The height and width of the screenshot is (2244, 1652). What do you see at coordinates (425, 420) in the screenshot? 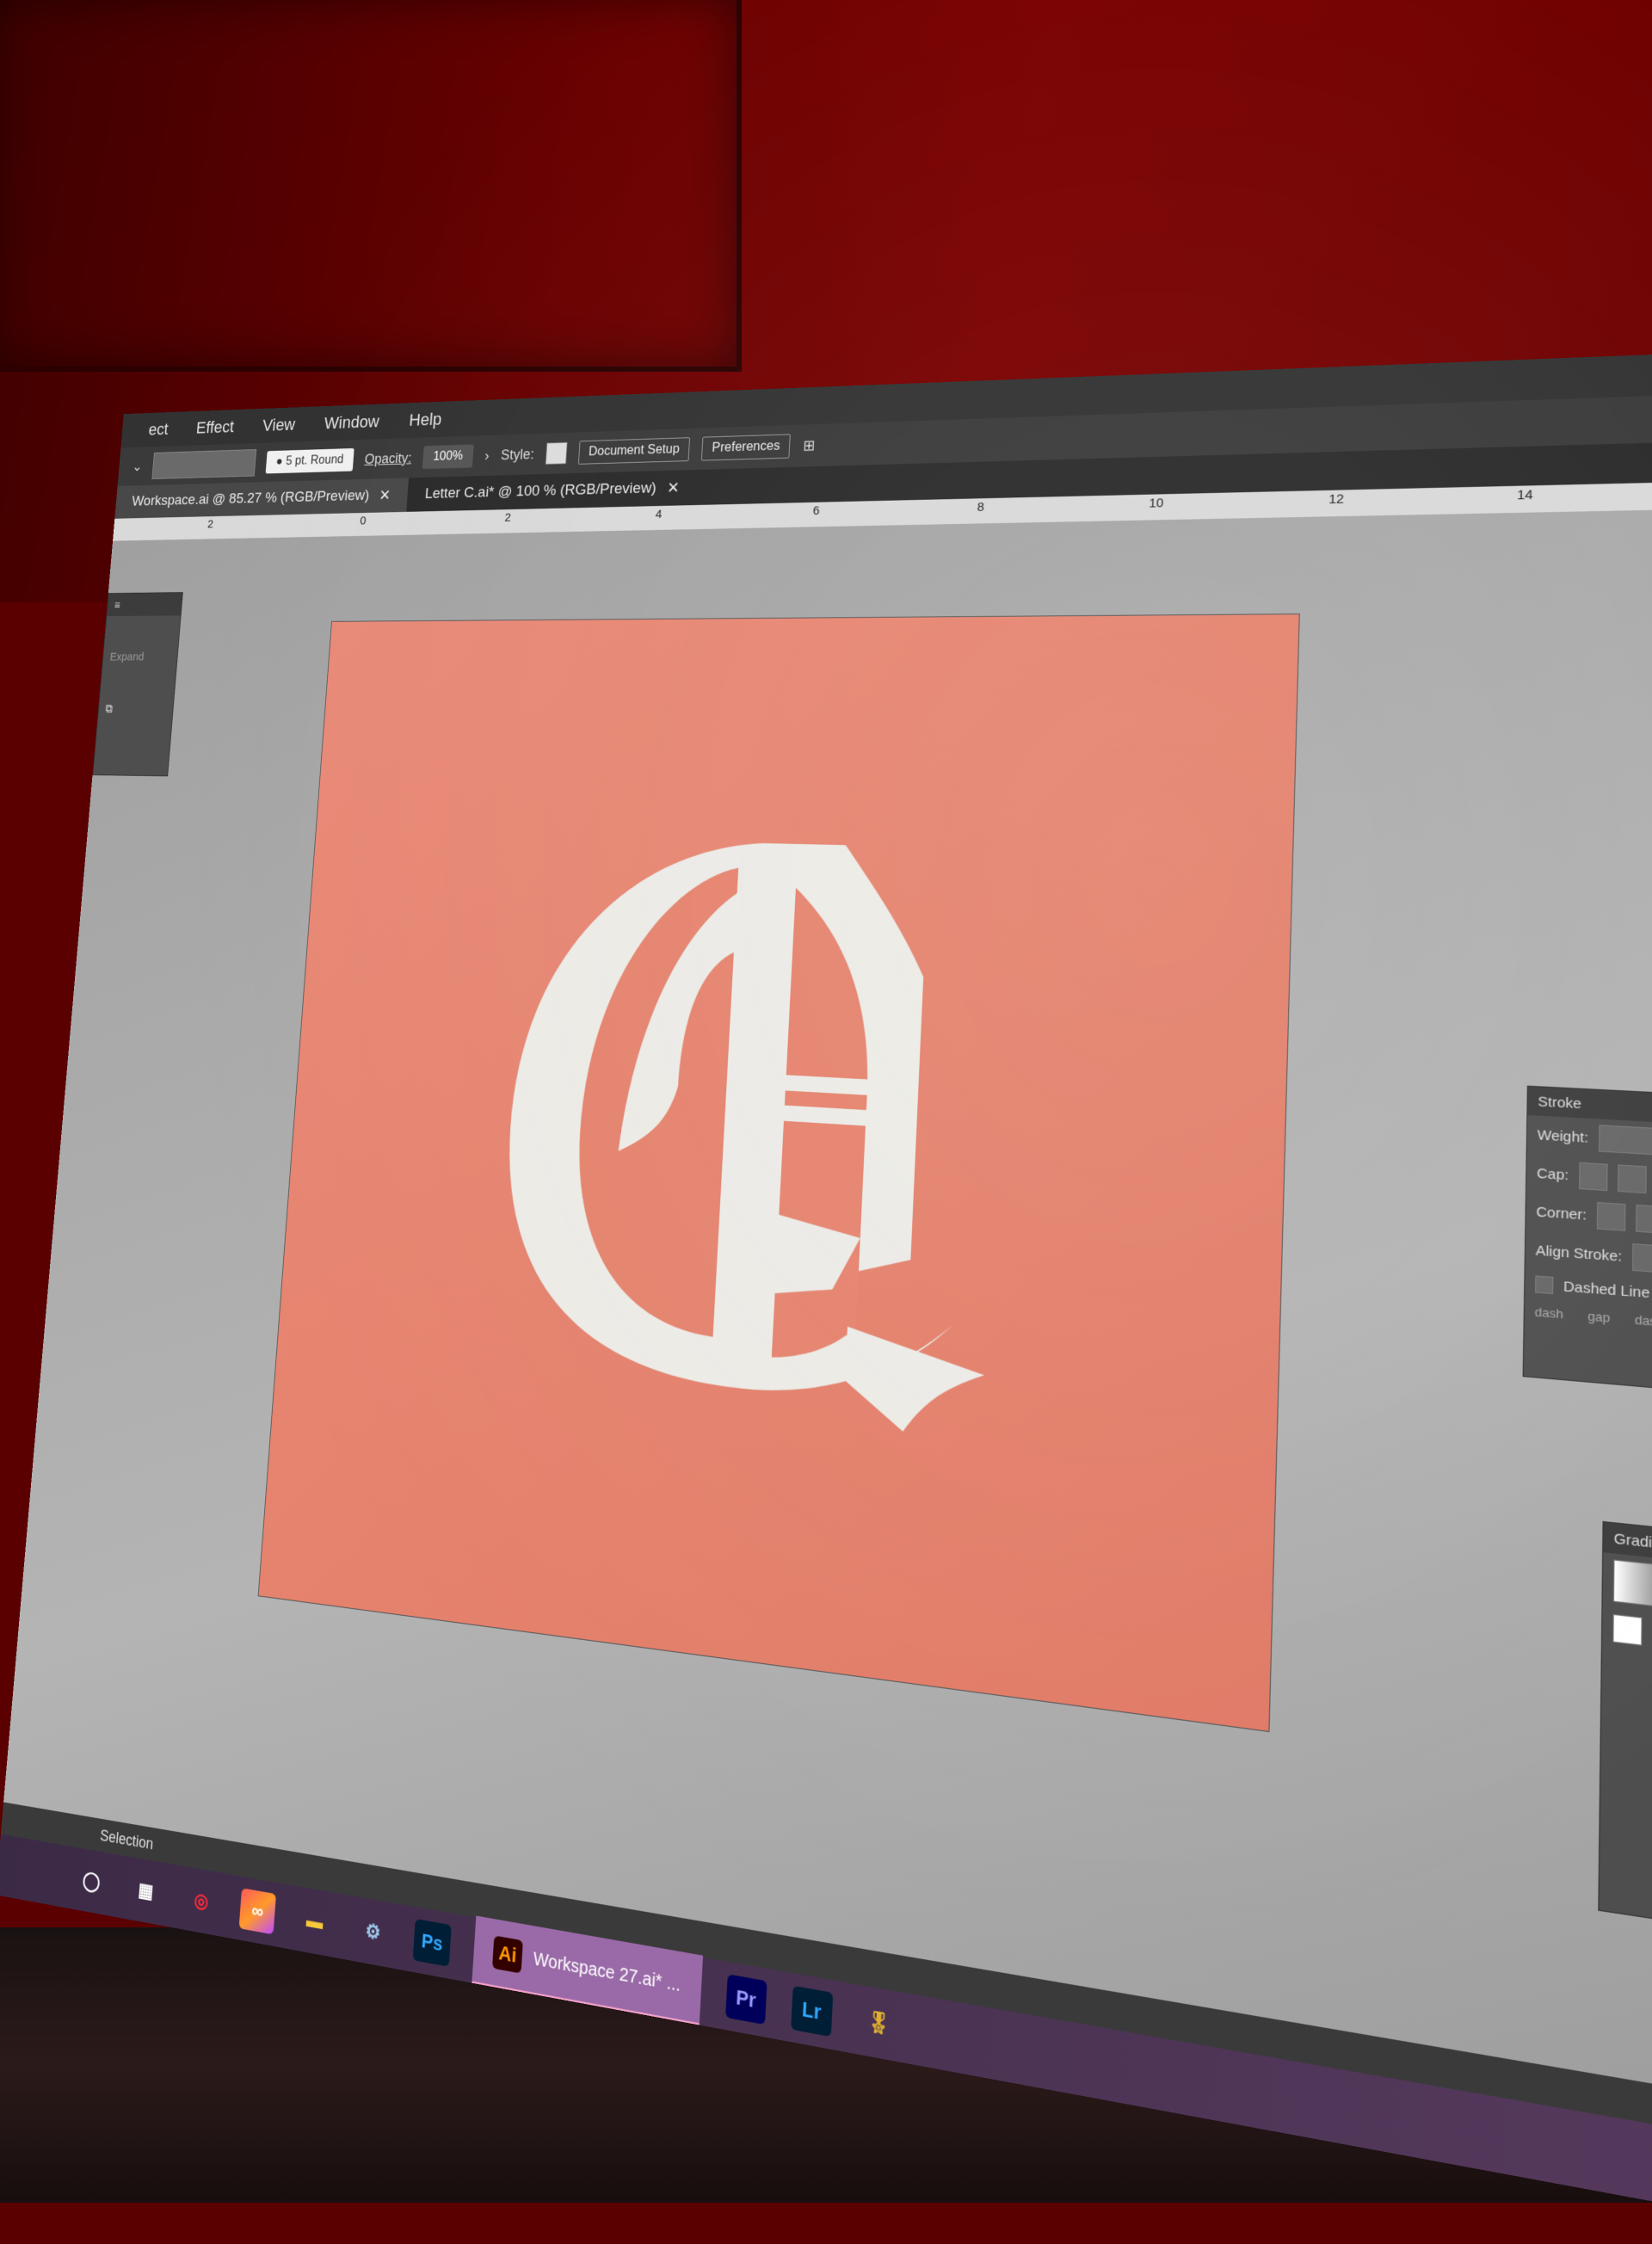
I see `menu-help: Help` at bounding box center [425, 420].